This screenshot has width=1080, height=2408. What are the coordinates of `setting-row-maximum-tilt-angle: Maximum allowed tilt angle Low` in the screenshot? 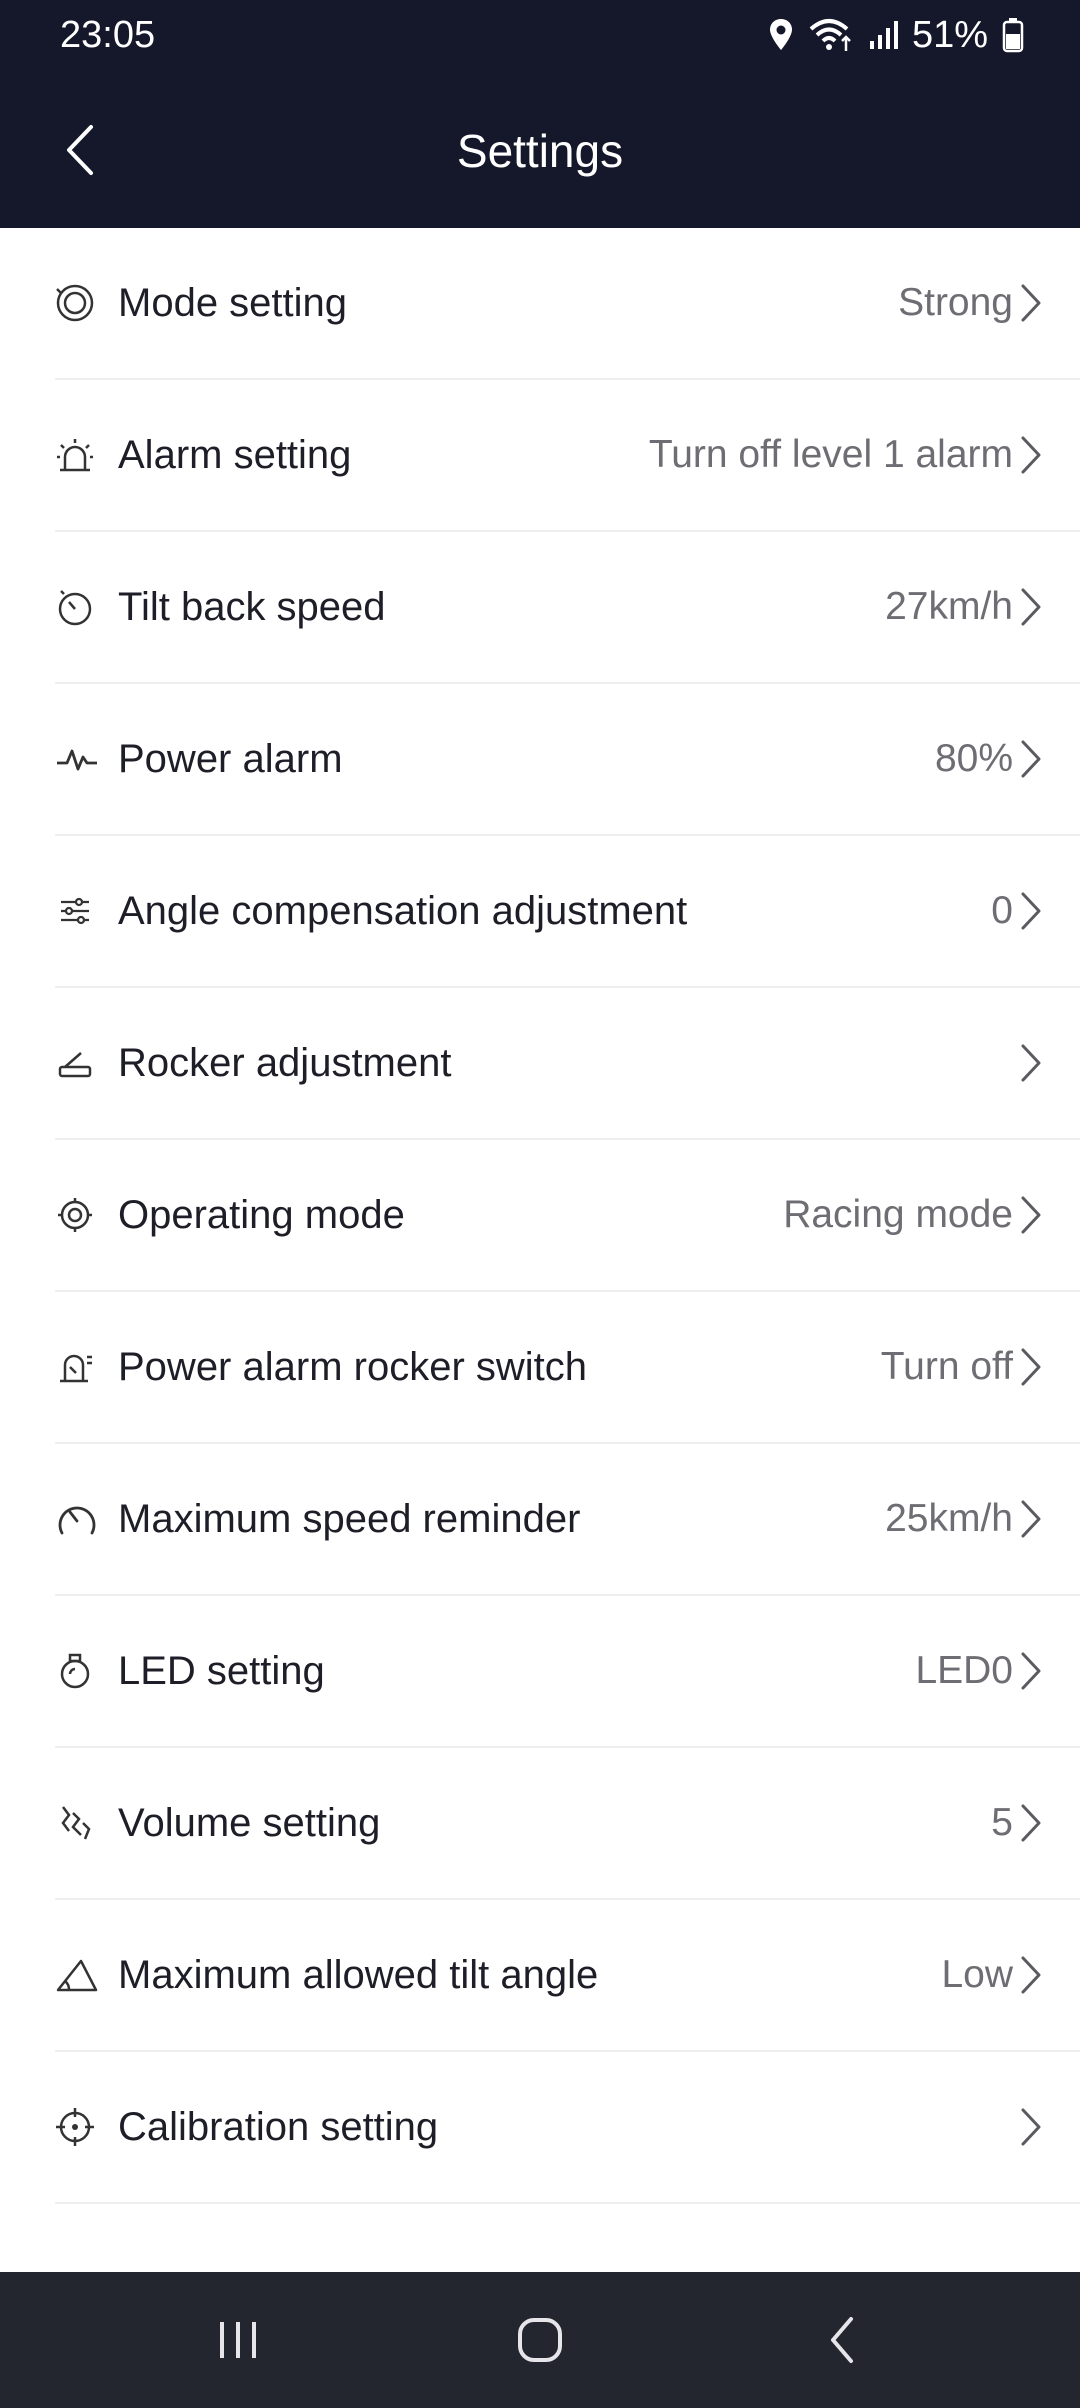 It's located at (567, 1976).